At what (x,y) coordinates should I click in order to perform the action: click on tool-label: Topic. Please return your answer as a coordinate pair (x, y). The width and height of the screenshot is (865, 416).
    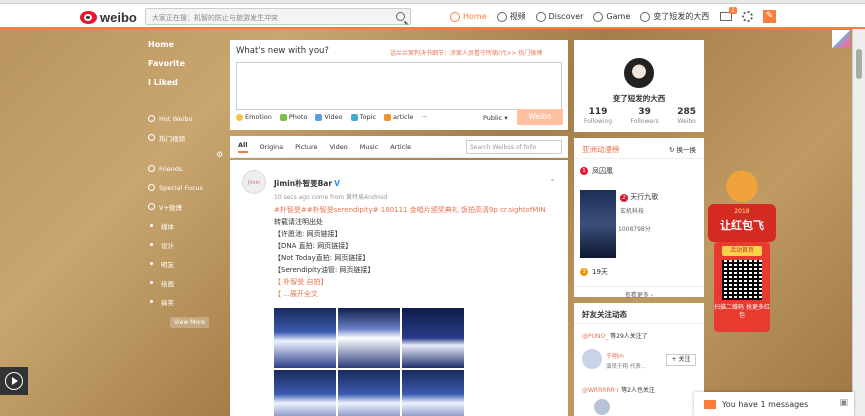
    Looking at the image, I should click on (367, 117).